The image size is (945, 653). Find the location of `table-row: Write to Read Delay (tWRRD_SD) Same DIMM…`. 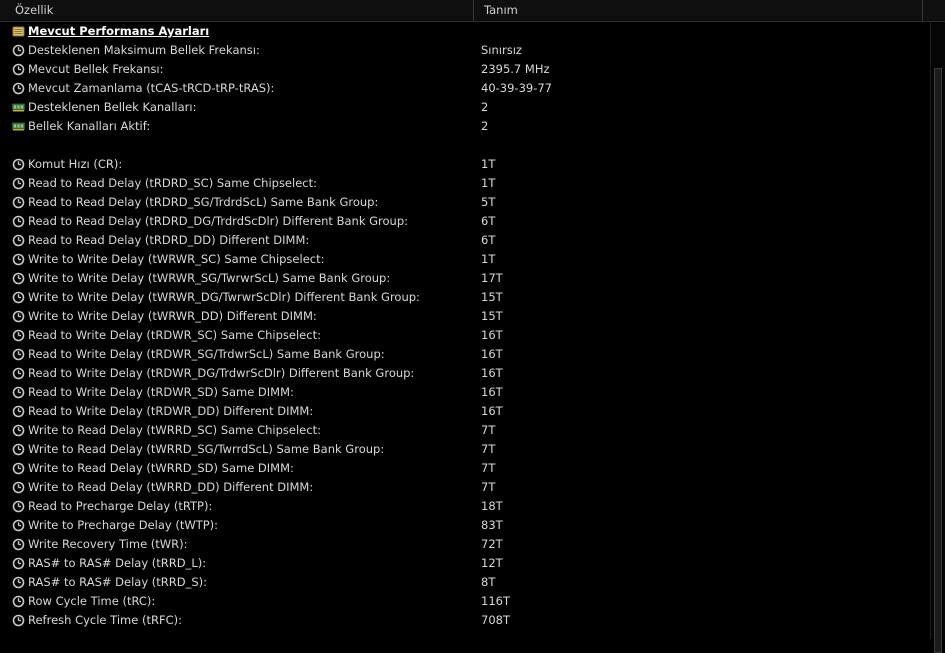

table-row: Write to Read Delay (tWRRD_SD) Same DIMM… is located at coordinates (465, 468).